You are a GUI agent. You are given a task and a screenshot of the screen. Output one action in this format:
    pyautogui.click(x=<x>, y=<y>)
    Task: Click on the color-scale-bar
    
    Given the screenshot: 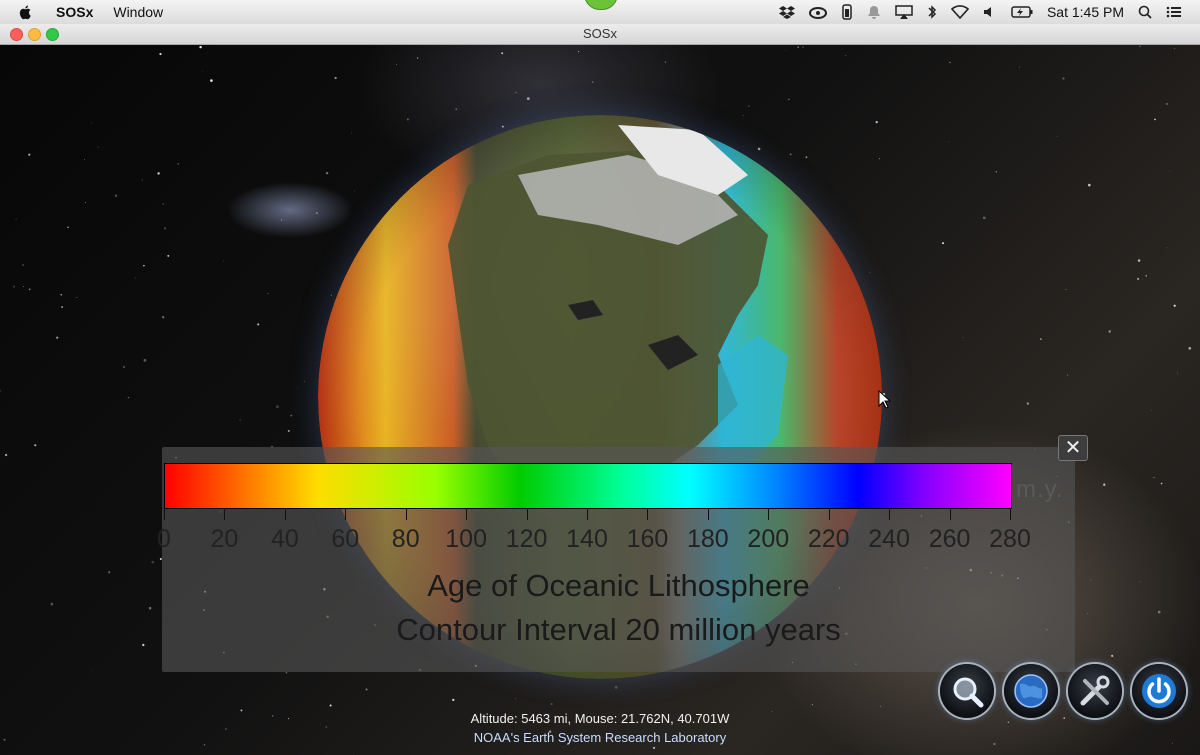 What is the action you would take?
    pyautogui.click(x=588, y=486)
    